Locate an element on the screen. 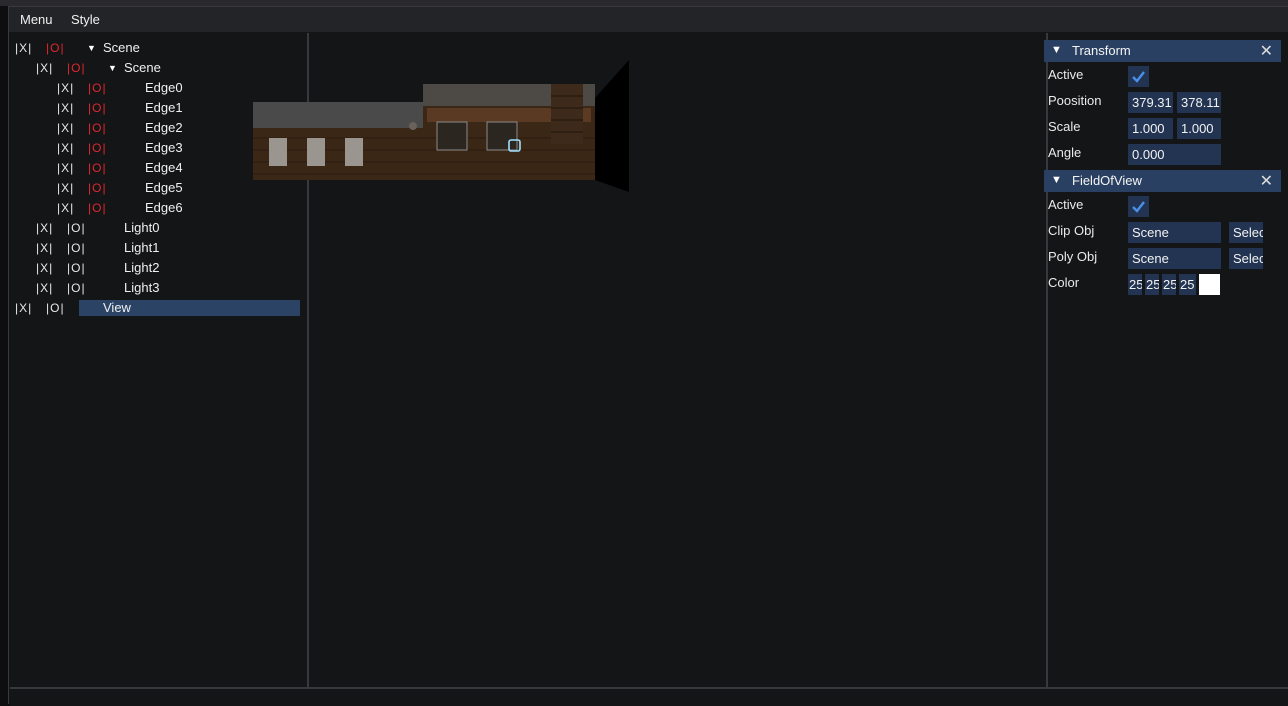 This screenshot has width=1288, height=706. scale-x-field: 1.000 is located at coordinates (1150, 128).